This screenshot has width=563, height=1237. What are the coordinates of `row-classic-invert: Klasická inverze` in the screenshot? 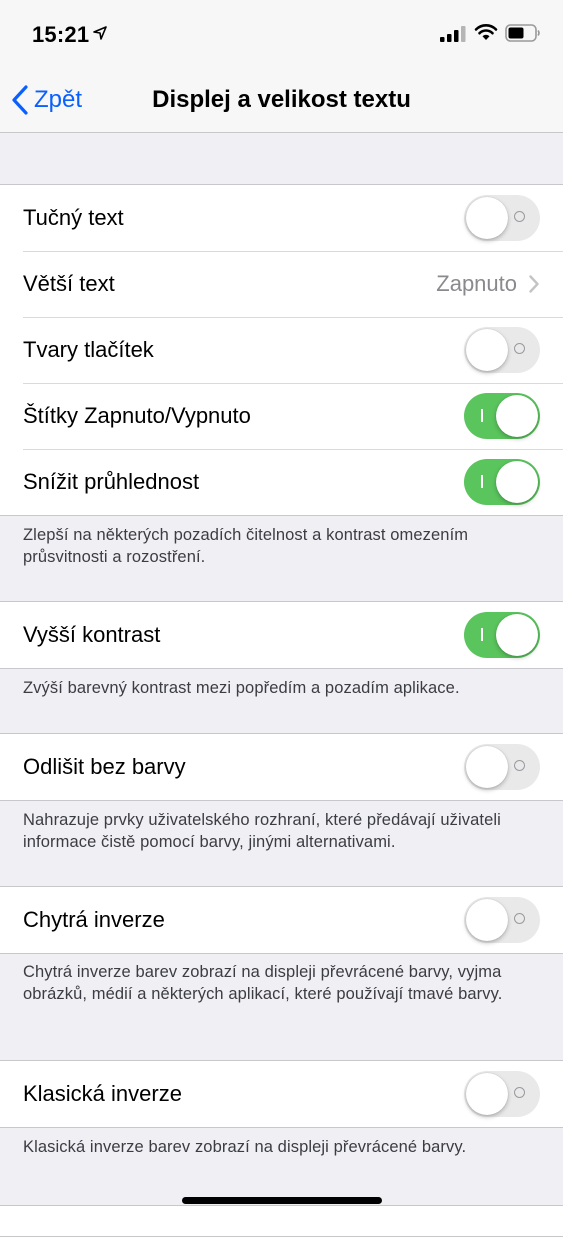 It's located at (281, 1094).